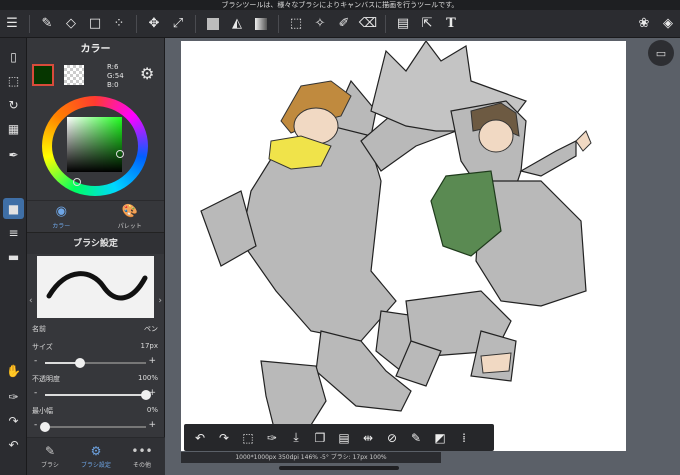 Image resolution: width=680 pixels, height=475 pixels. Describe the element at coordinates (344, 438) in the screenshot. I see `paste-icon: ▤` at that location.